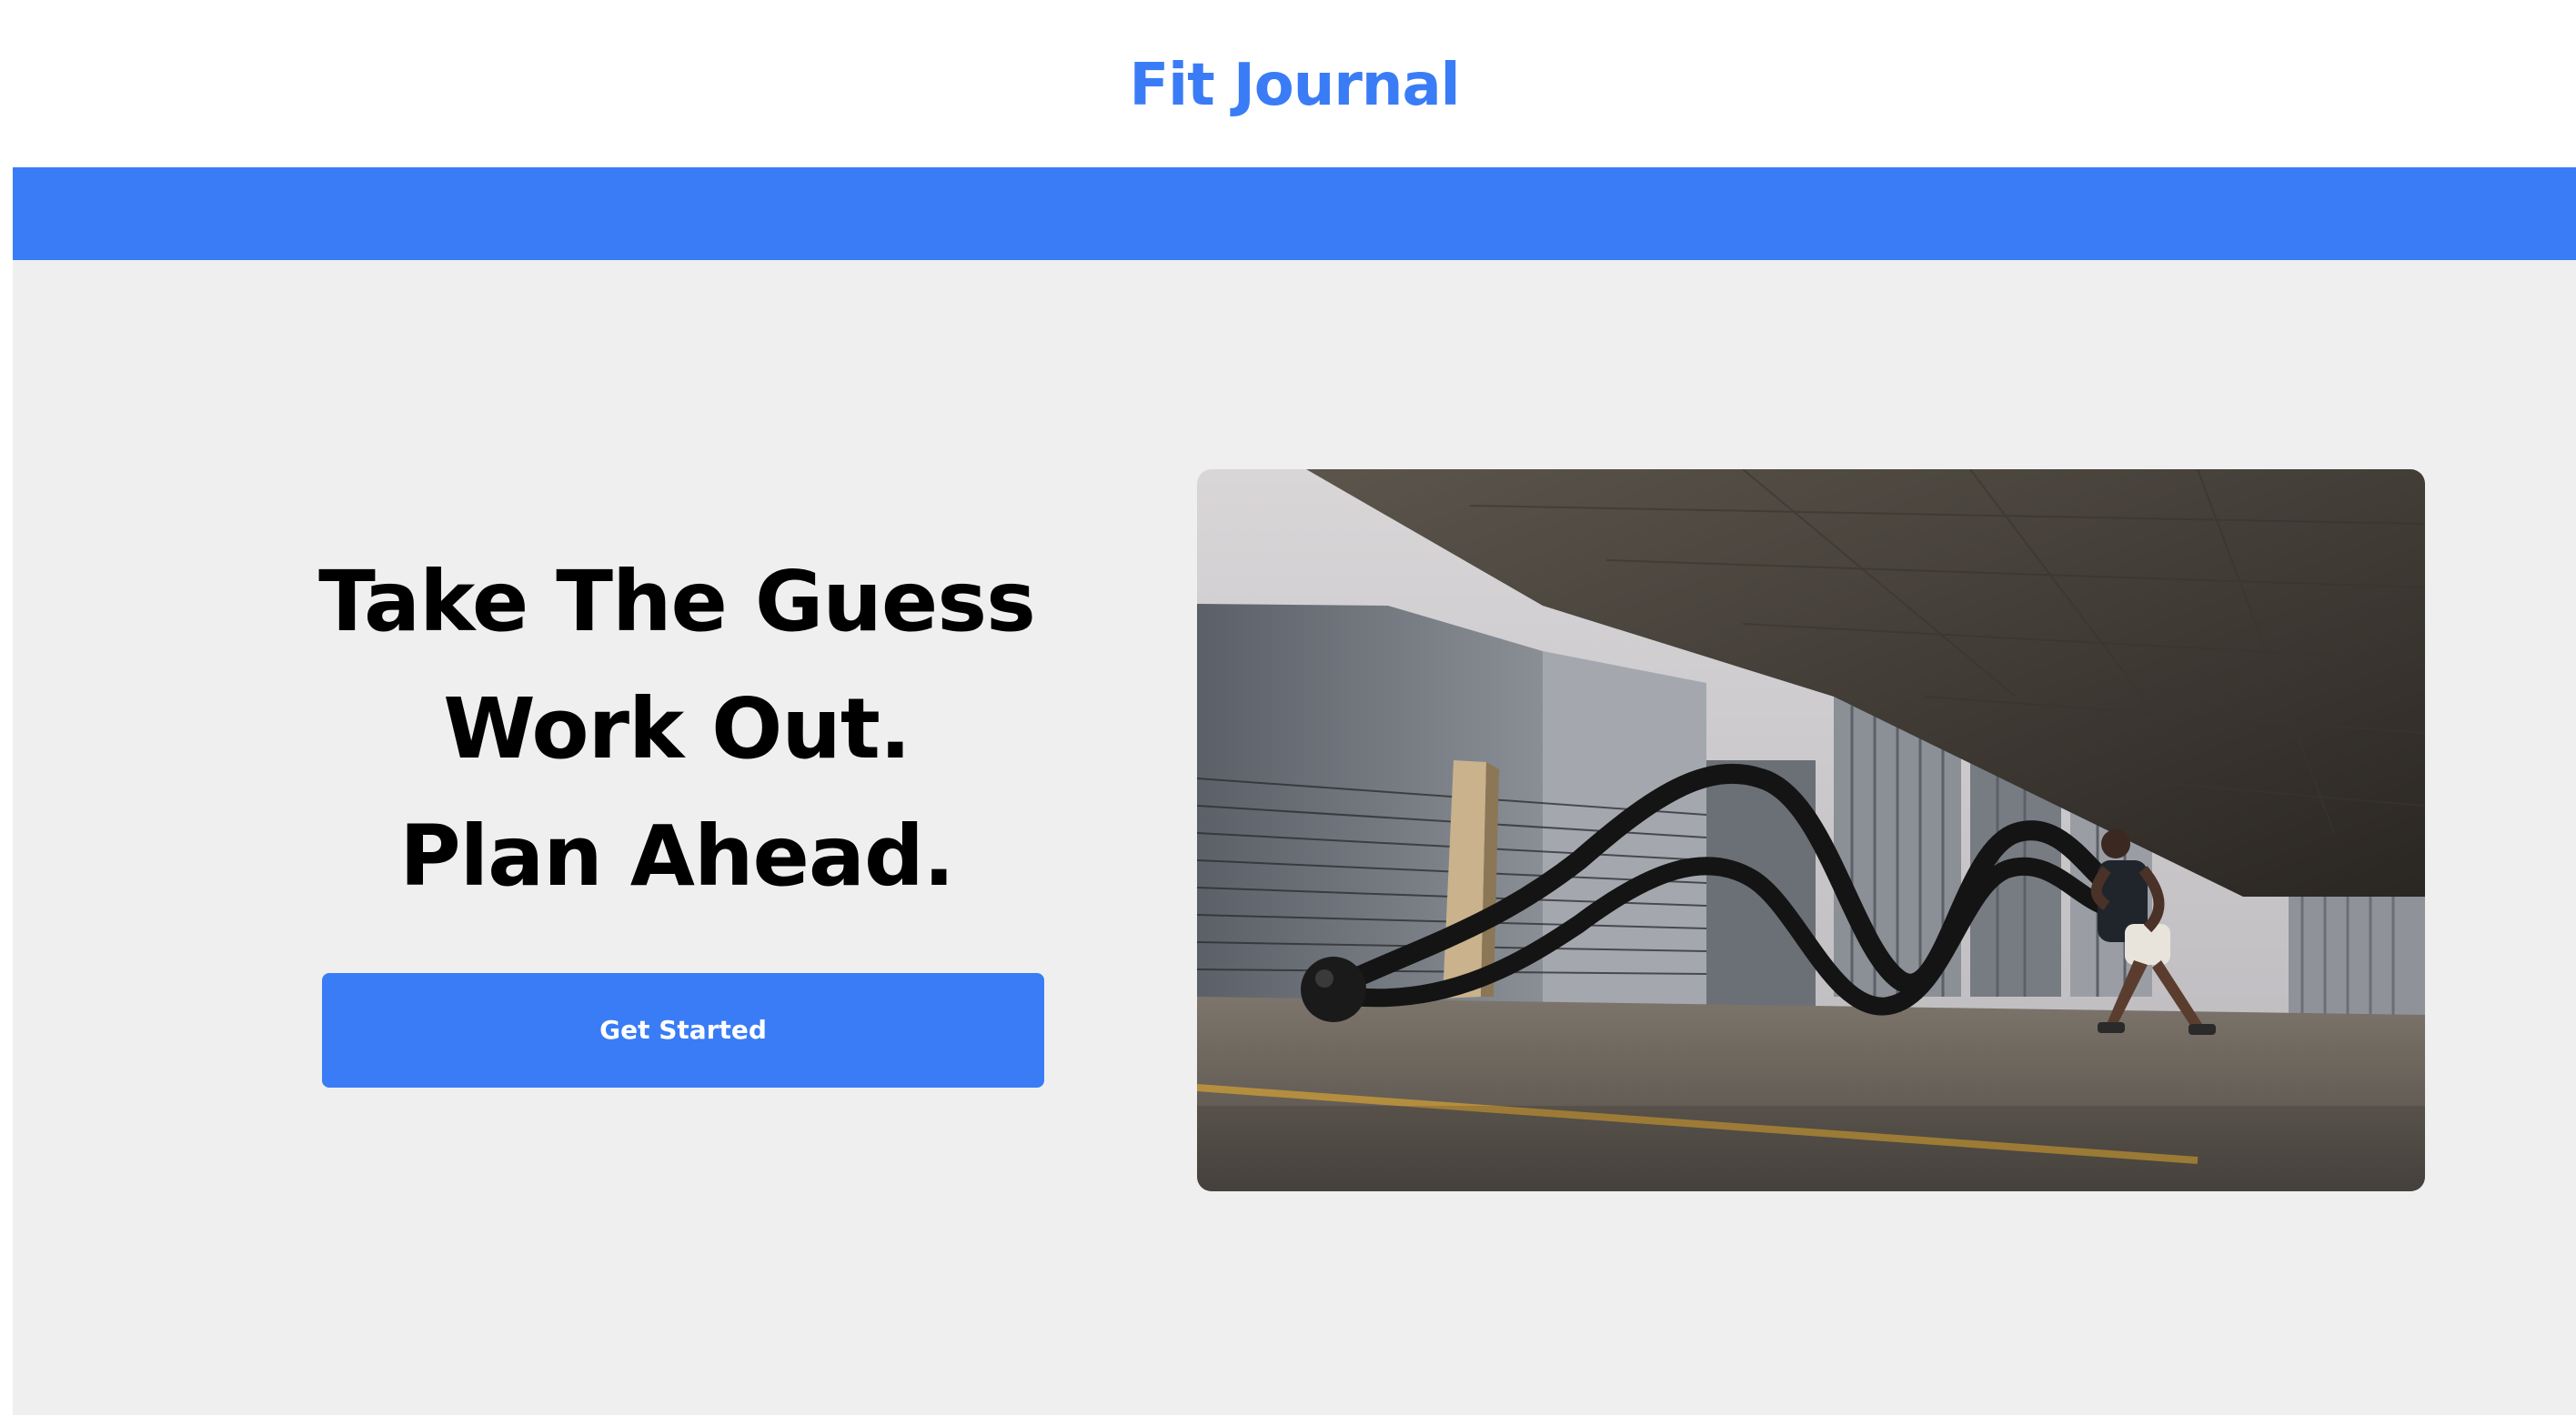 This screenshot has width=2576, height=1415. I want to click on hero-headline: Take The Guess Work Out. Plan Ahead., so click(677, 729).